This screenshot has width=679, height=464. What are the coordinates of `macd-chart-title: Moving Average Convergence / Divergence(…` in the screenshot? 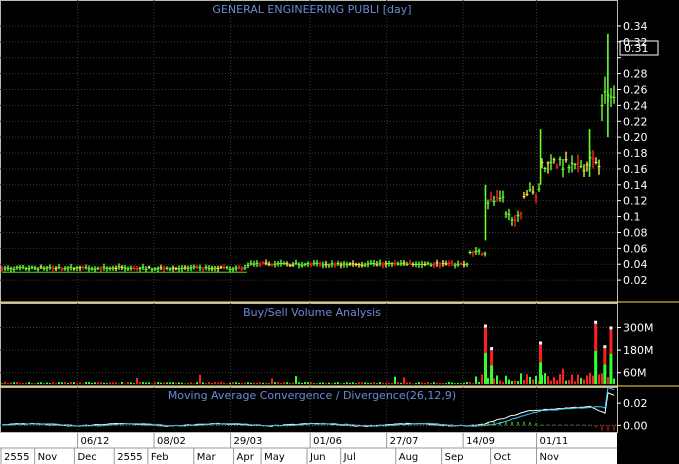 It's located at (312, 395).